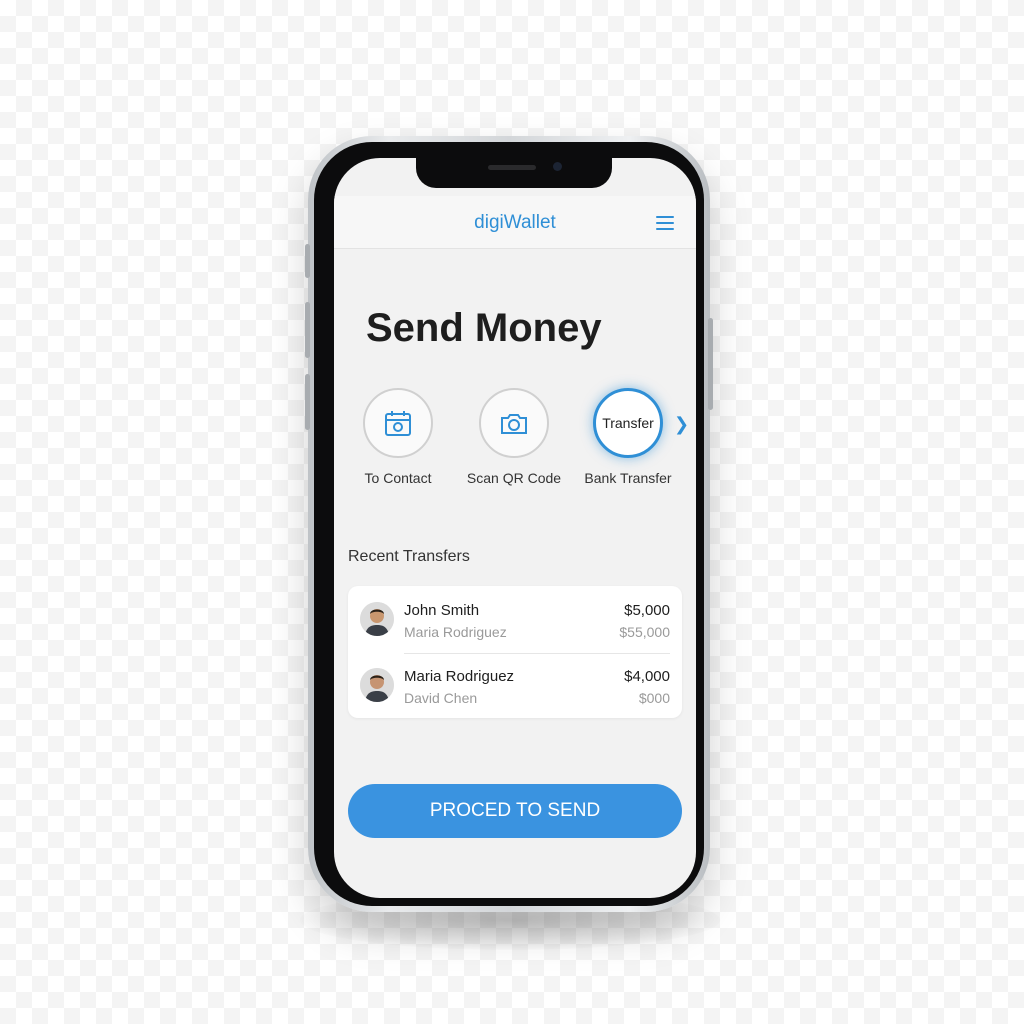  I want to click on proceed-to-send-button: PROCED TO SEND, so click(515, 811).